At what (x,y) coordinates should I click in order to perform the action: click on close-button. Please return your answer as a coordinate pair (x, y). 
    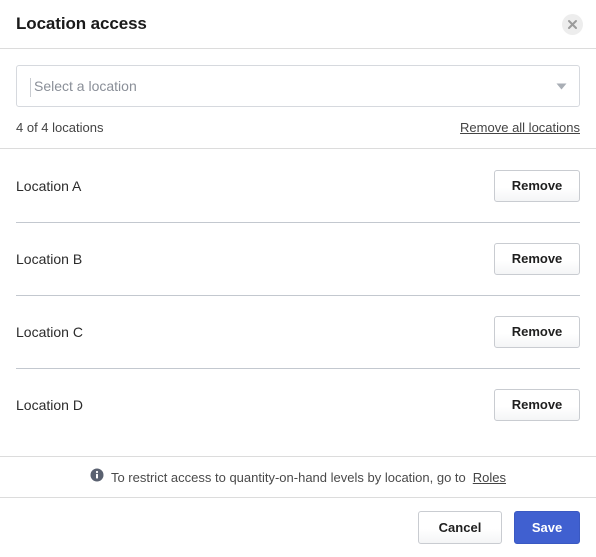
    Looking at the image, I should click on (572, 24).